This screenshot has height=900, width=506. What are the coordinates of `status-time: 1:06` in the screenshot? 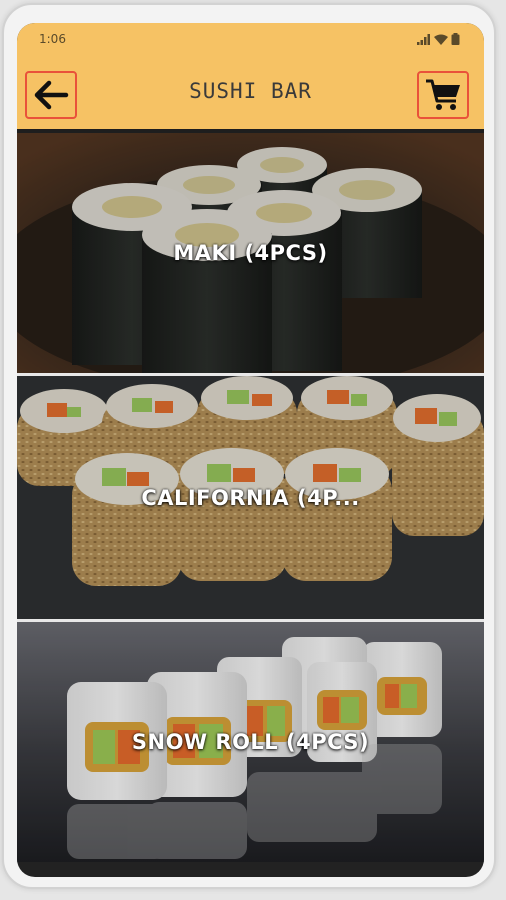 It's located at (52, 39).